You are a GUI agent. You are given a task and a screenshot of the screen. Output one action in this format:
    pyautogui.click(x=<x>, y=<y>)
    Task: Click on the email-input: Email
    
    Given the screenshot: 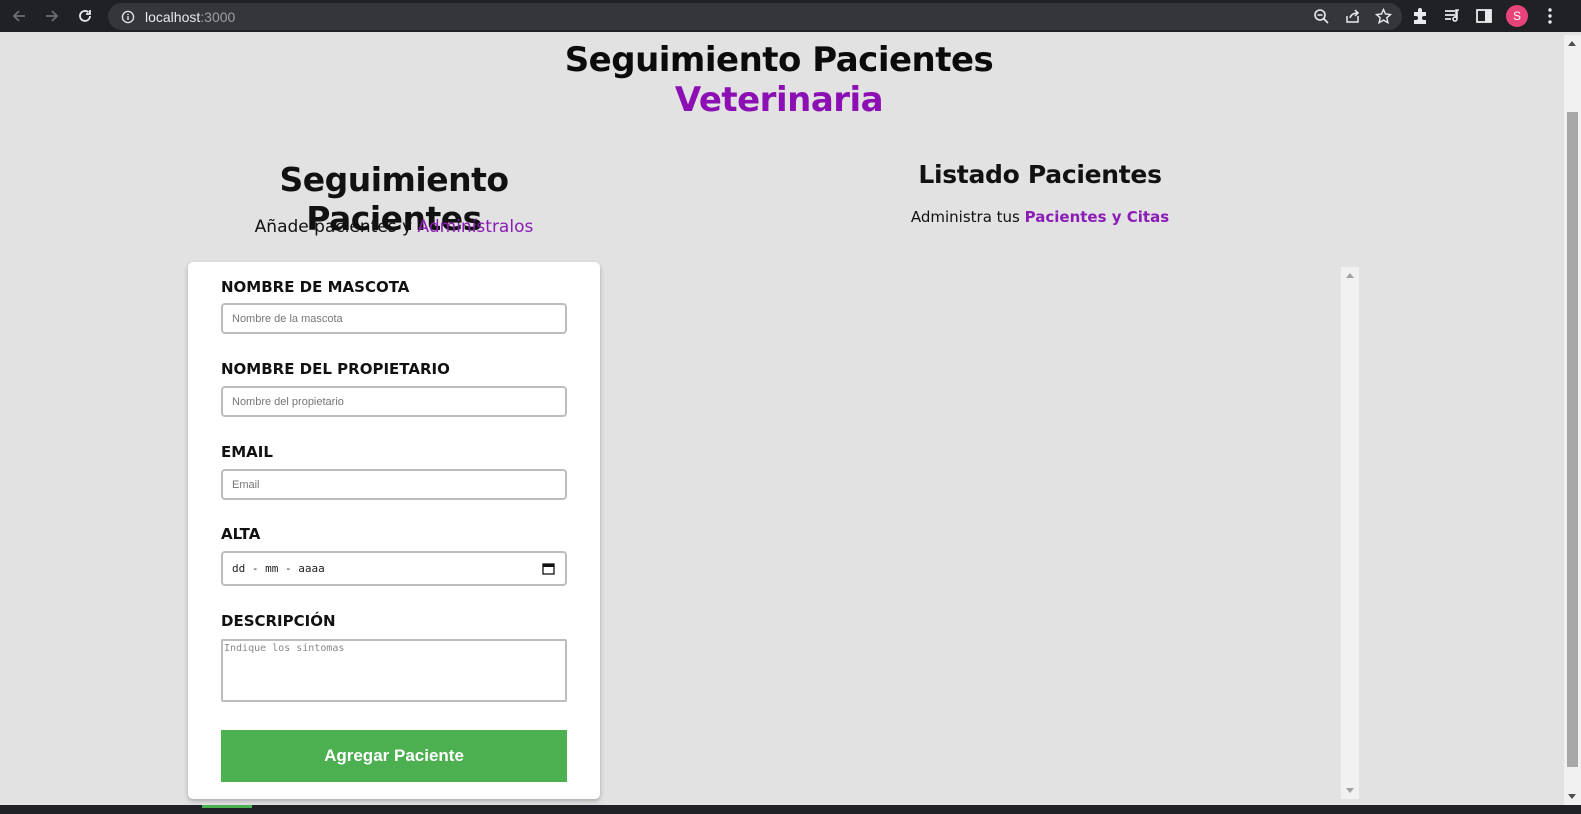 What is the action you would take?
    pyautogui.click(x=394, y=484)
    